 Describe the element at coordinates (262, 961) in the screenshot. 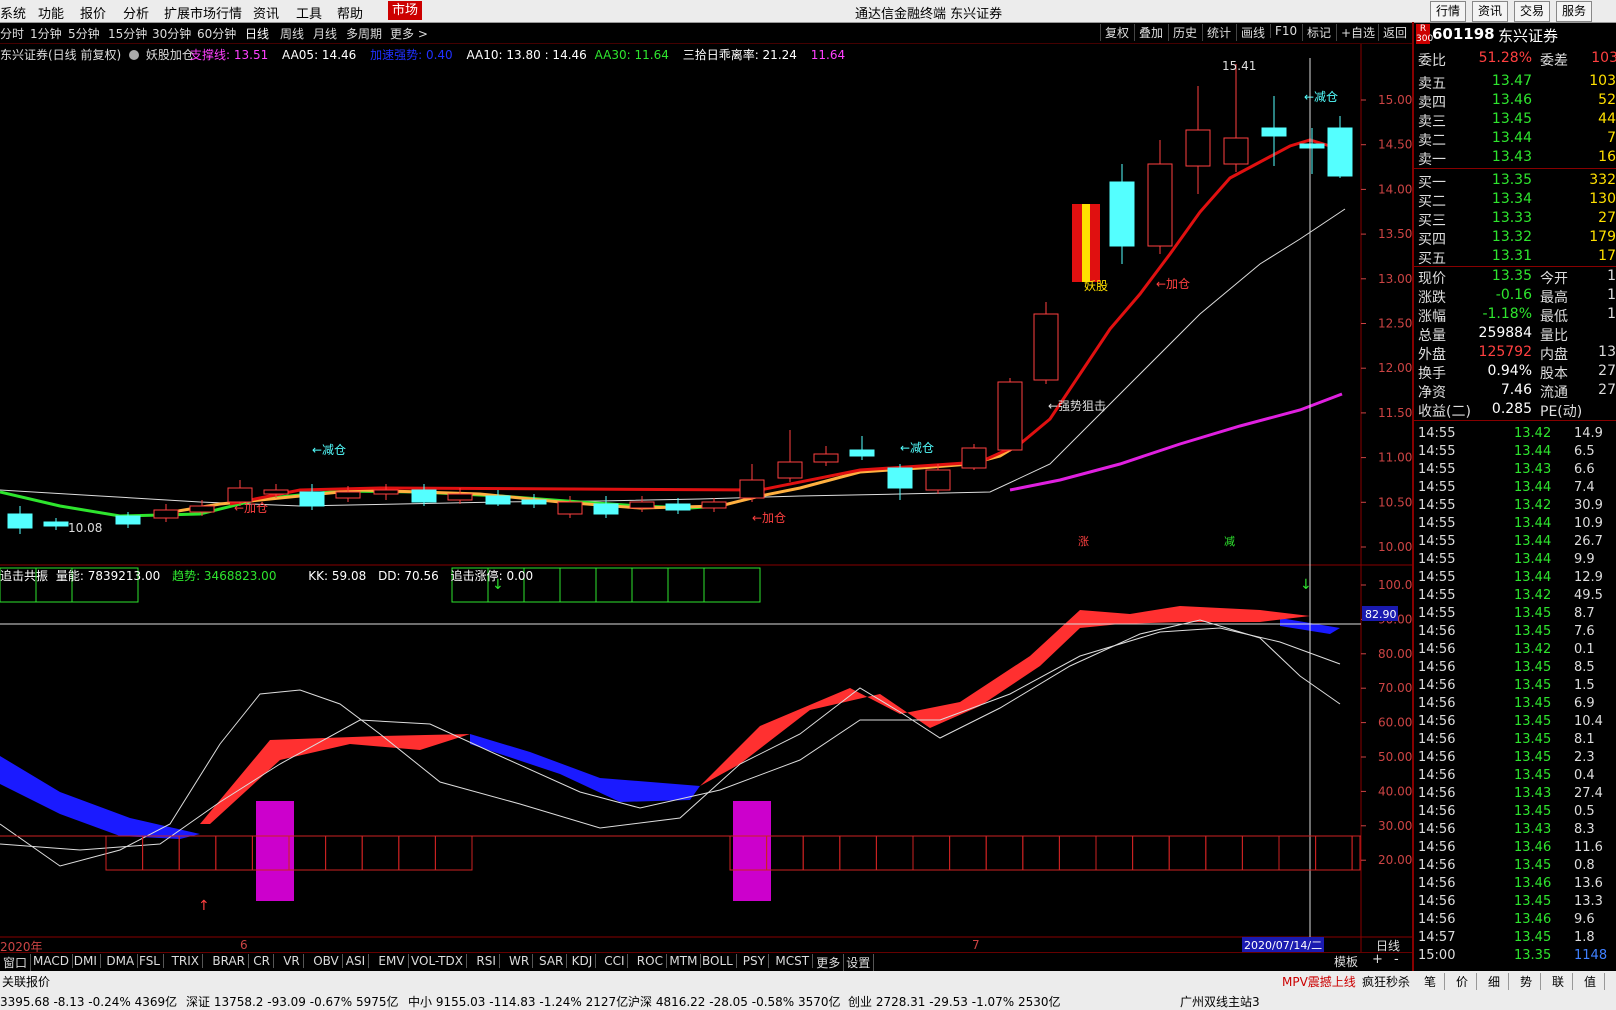

I see `indicator-tab-cr: CR` at that location.